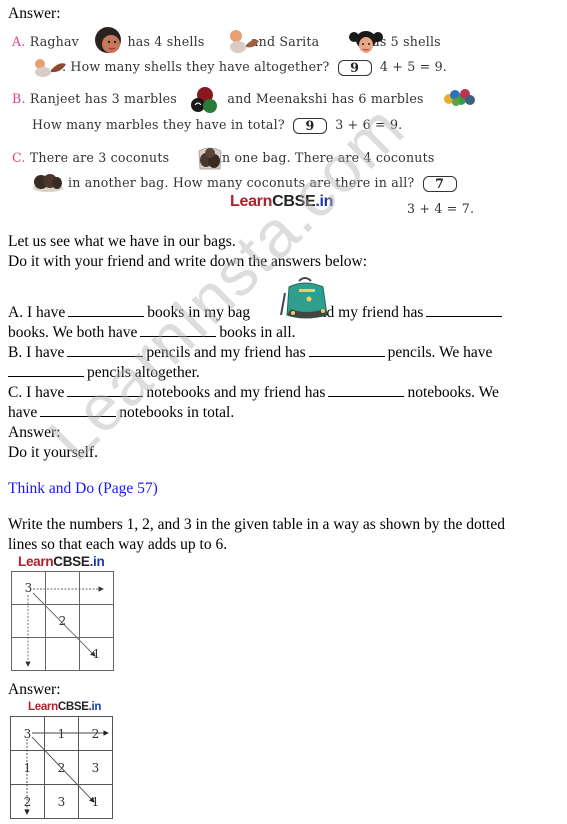  What do you see at coordinates (108, 40) in the screenshot?
I see `boy-face-icon` at bounding box center [108, 40].